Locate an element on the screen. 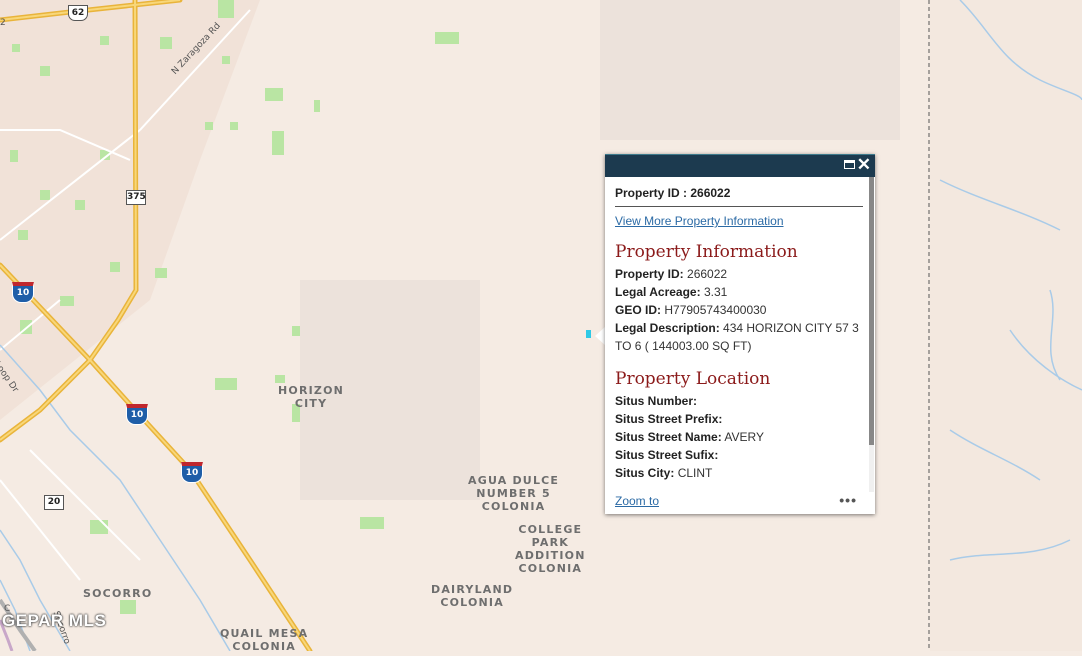 This screenshot has width=1082, height=656. row-value: CLINT is located at coordinates (695, 473).